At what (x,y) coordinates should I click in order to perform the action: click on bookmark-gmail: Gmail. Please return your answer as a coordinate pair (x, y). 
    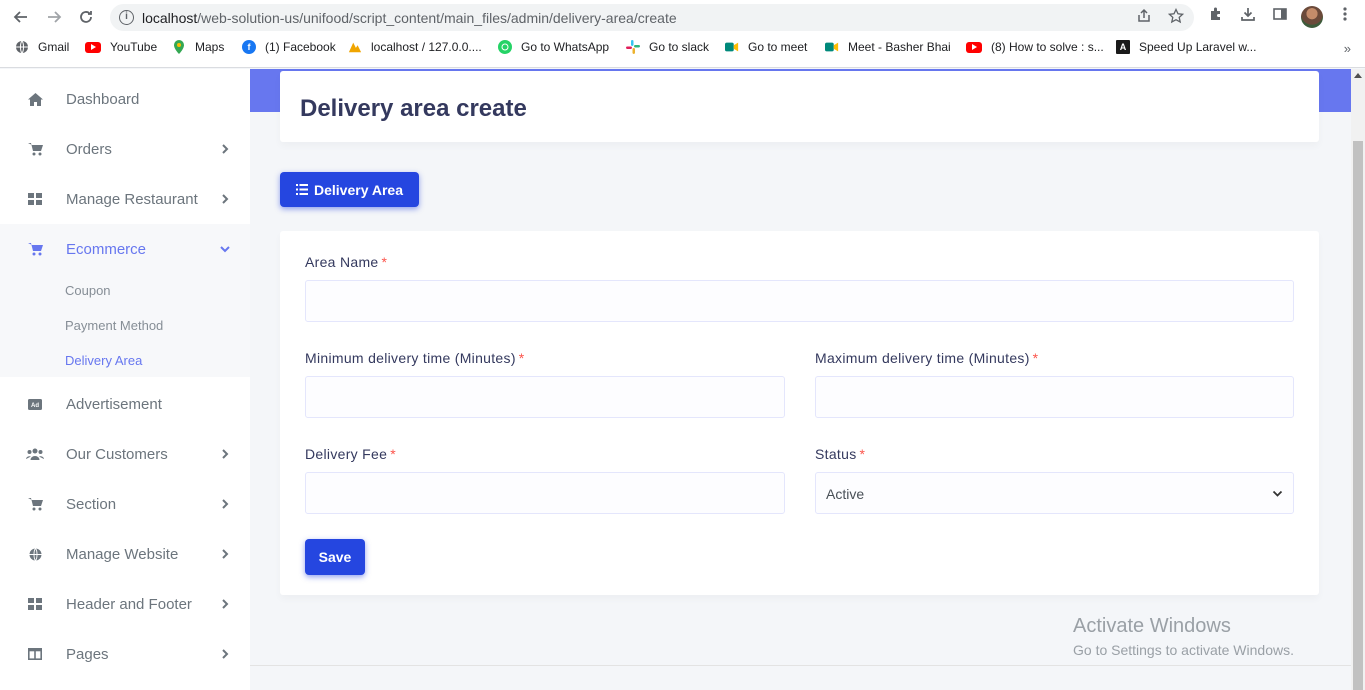
    Looking at the image, I should click on (42, 47).